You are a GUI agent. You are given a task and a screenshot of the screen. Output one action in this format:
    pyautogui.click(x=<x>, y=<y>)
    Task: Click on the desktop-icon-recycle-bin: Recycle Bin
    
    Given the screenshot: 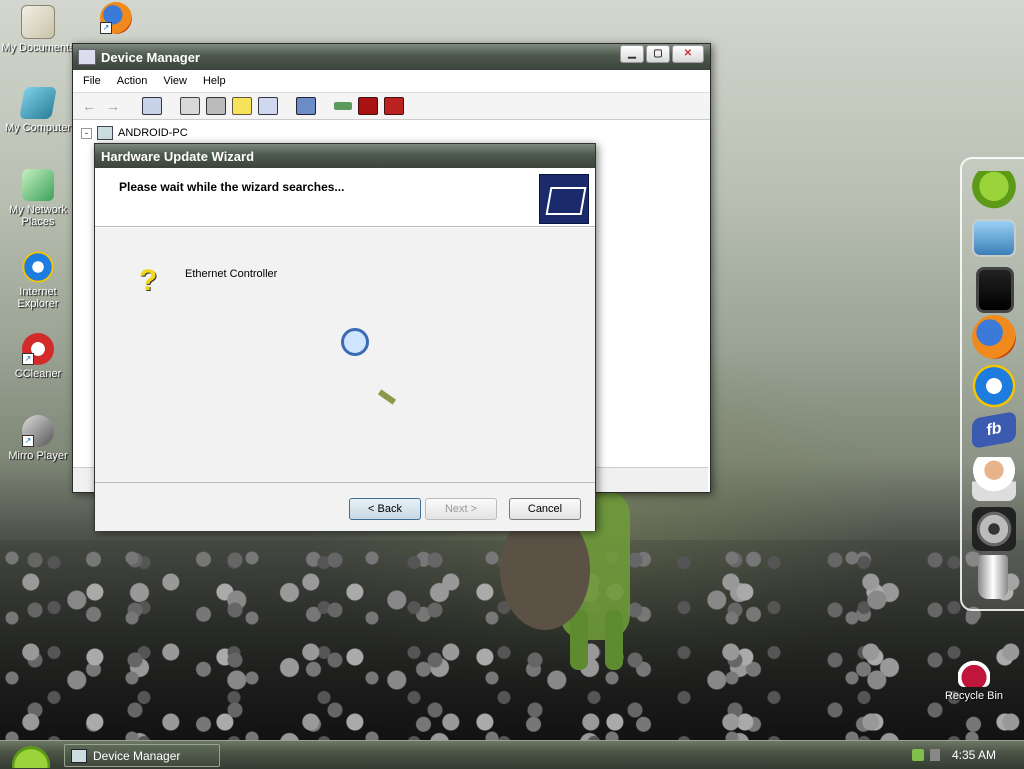 What is the action you would take?
    pyautogui.click(x=974, y=678)
    